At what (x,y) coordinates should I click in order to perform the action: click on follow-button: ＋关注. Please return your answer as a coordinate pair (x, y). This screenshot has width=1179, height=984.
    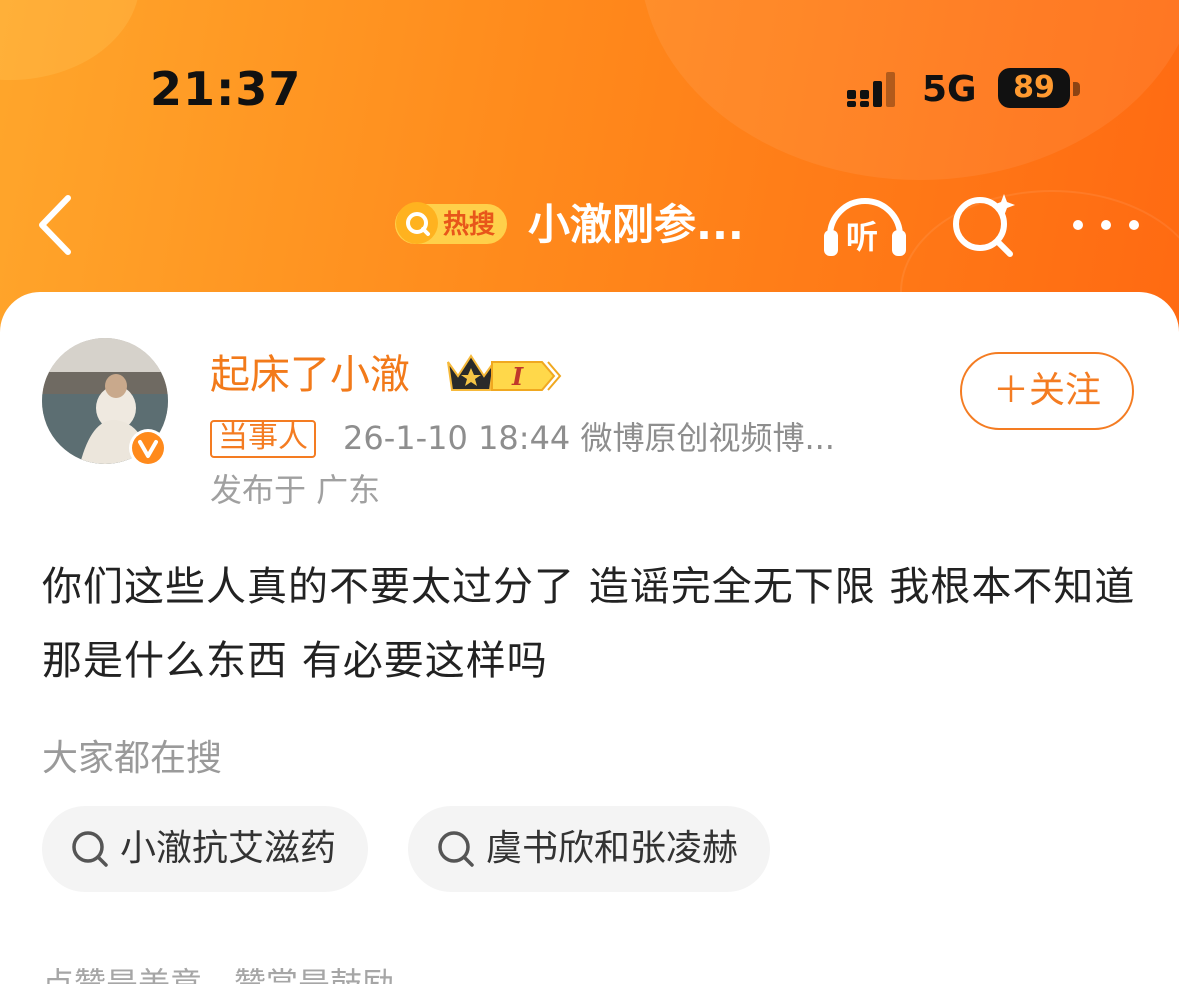
    Looking at the image, I should click on (1047, 391).